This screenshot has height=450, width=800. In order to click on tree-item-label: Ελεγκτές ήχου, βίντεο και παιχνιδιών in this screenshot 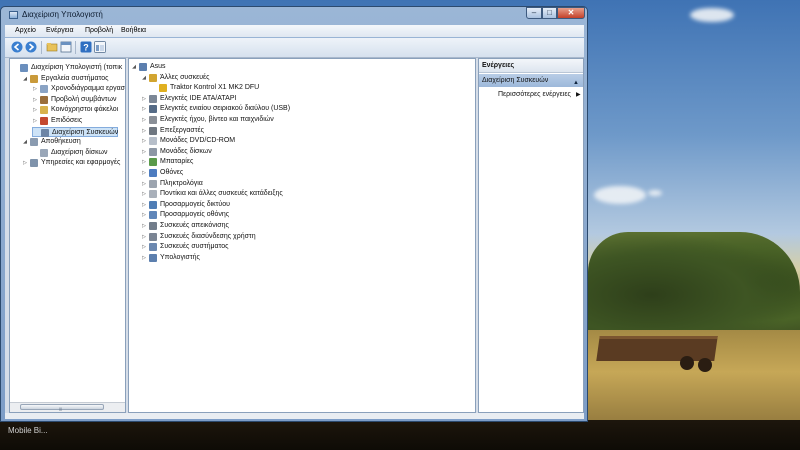, I will do `click(217, 119)`.